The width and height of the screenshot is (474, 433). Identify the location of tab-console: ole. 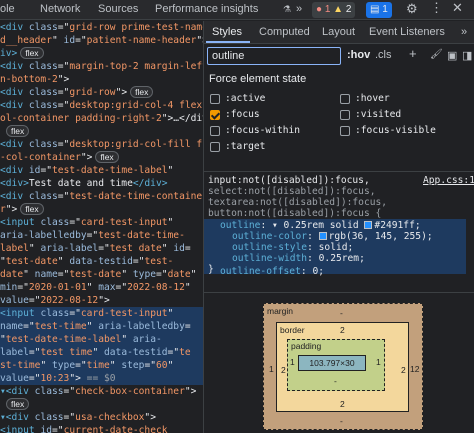
(7, 9).